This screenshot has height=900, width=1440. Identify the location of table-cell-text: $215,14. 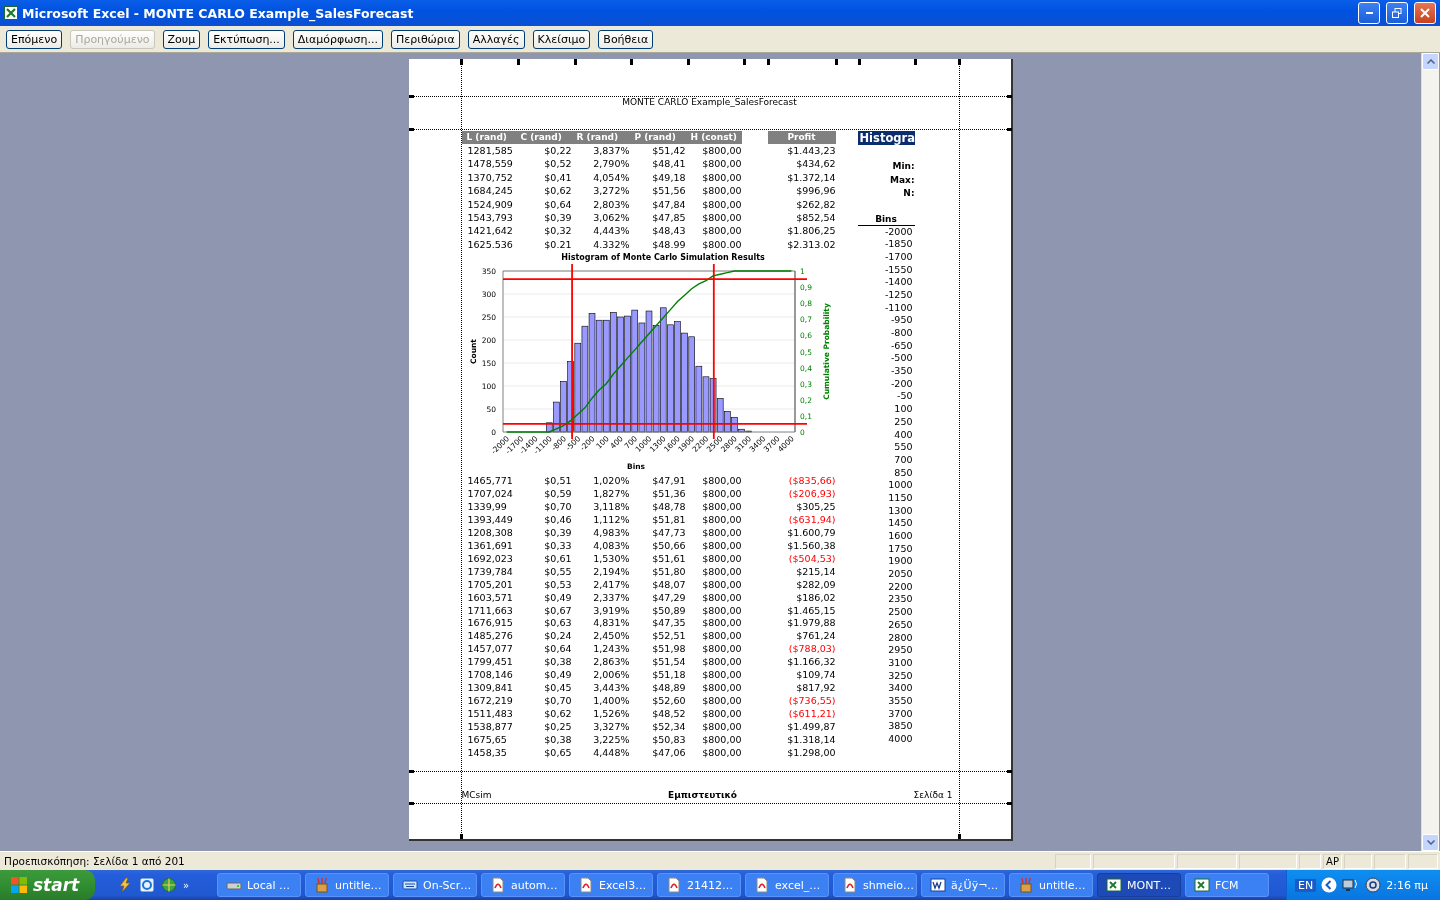
(815, 572).